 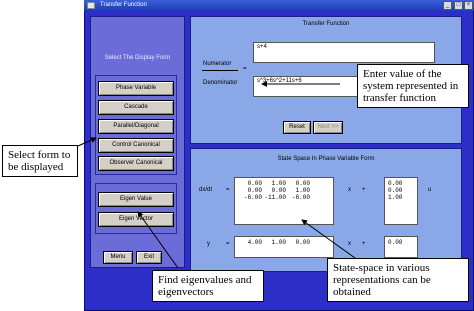 What do you see at coordinates (158, 240) in the screenshot?
I see `find-eigen-arrow` at bounding box center [158, 240].